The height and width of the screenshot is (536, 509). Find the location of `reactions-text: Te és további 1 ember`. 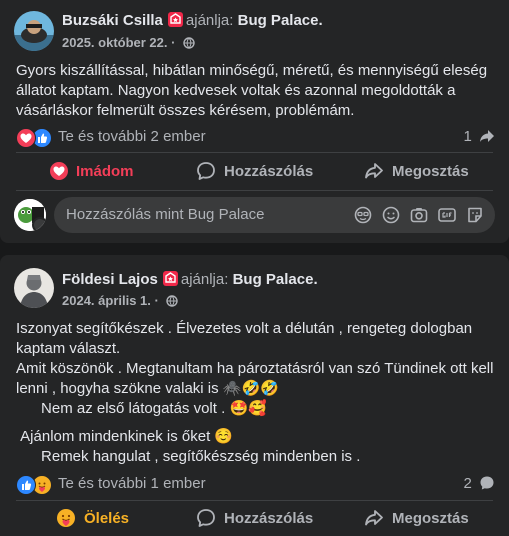

reactions-text: Te és további 1 ember is located at coordinates (132, 483).